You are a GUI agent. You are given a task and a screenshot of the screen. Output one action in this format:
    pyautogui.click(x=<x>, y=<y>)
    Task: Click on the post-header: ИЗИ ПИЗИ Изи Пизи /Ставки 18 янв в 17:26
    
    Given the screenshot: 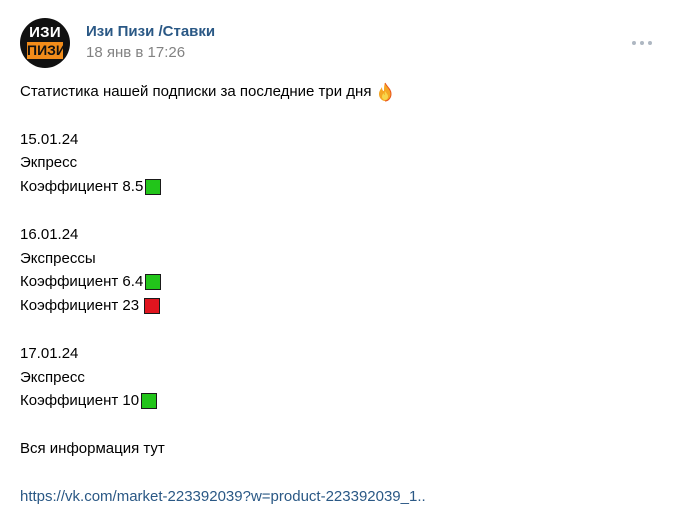 What is the action you would take?
    pyautogui.click(x=337, y=43)
    